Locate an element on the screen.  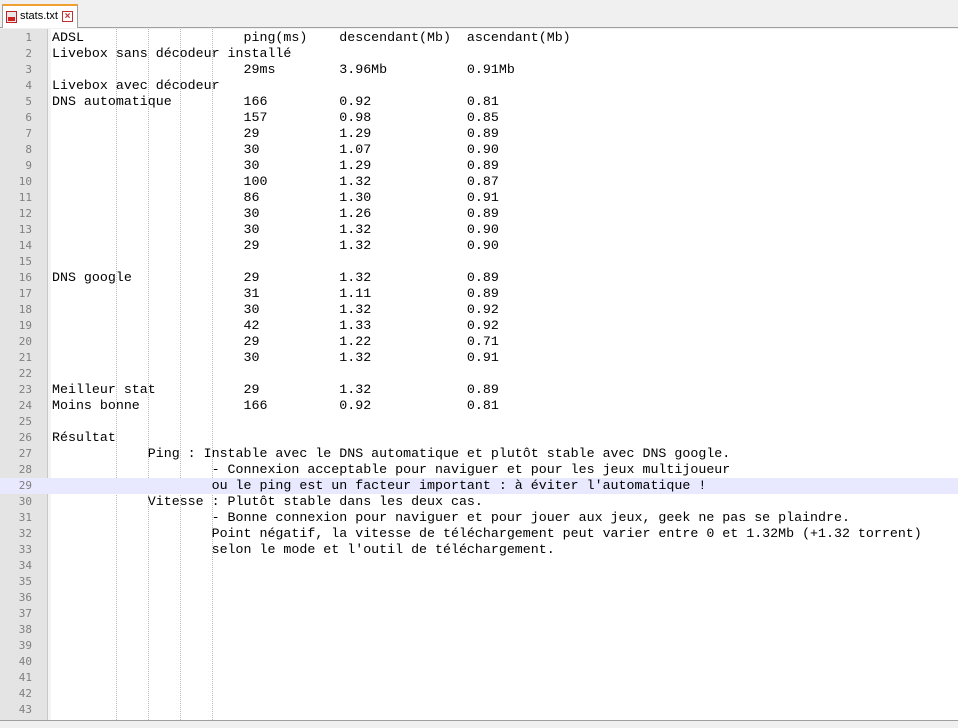
line-text: 29 1.22 0.71 is located at coordinates (275, 341).